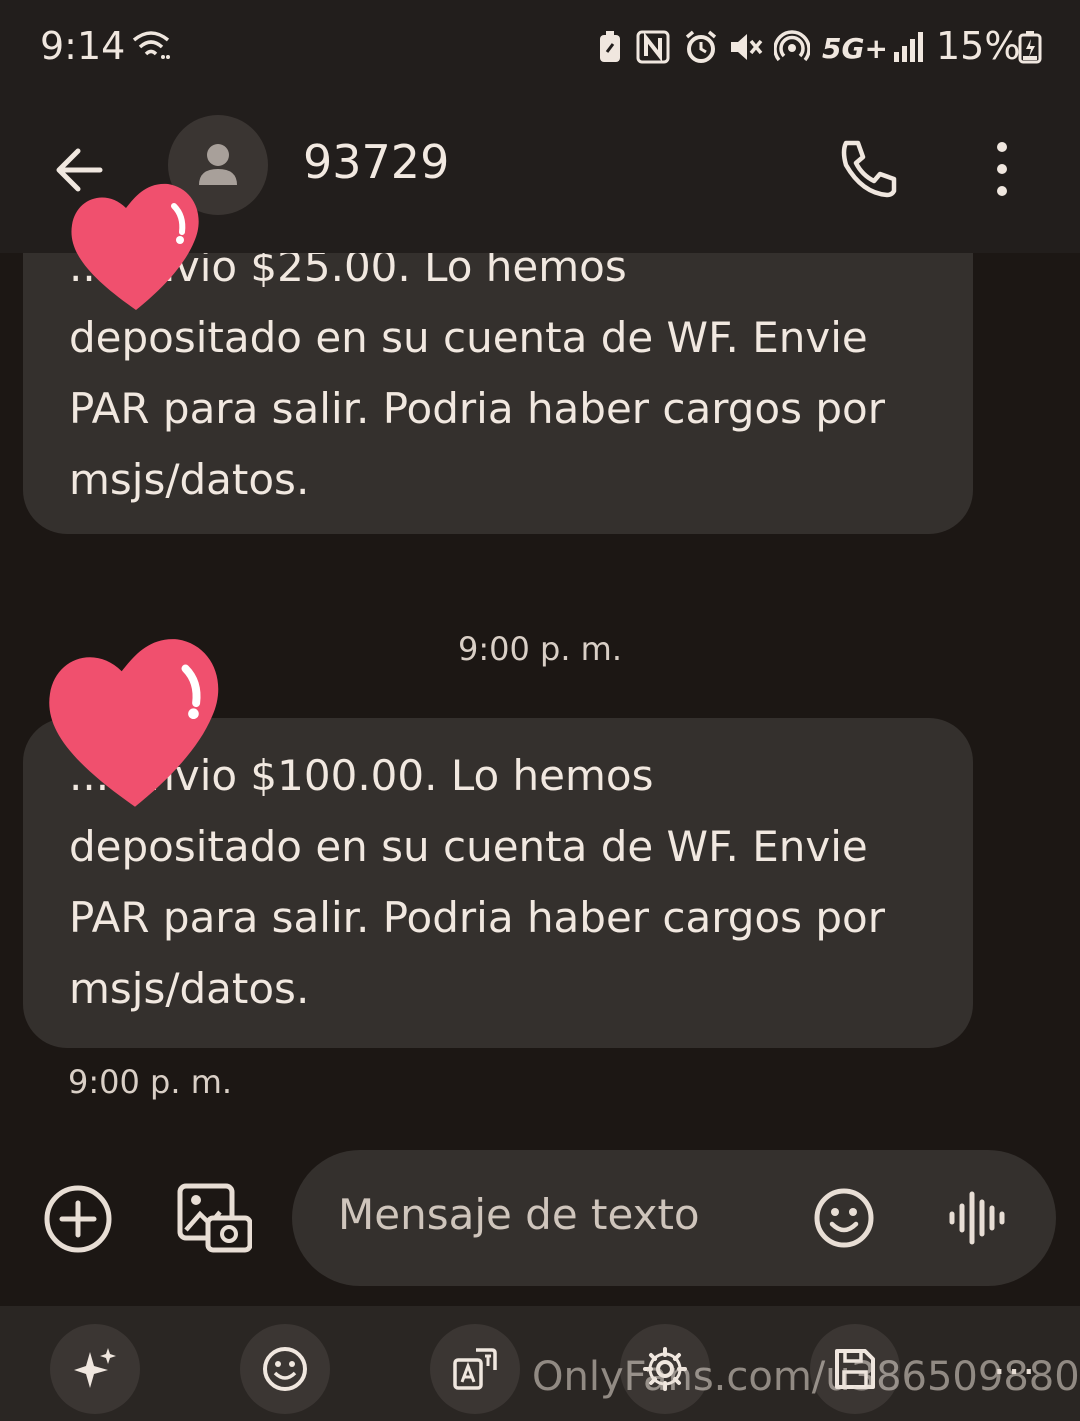  What do you see at coordinates (747, 47) in the screenshot?
I see `mute-icon` at bounding box center [747, 47].